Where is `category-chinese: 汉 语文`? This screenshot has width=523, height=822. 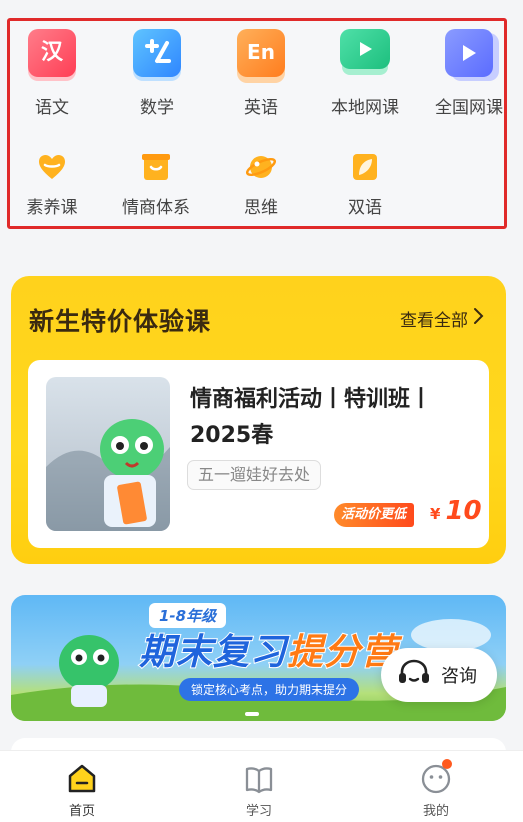 category-chinese: 汉 语文 is located at coordinates (52, 73).